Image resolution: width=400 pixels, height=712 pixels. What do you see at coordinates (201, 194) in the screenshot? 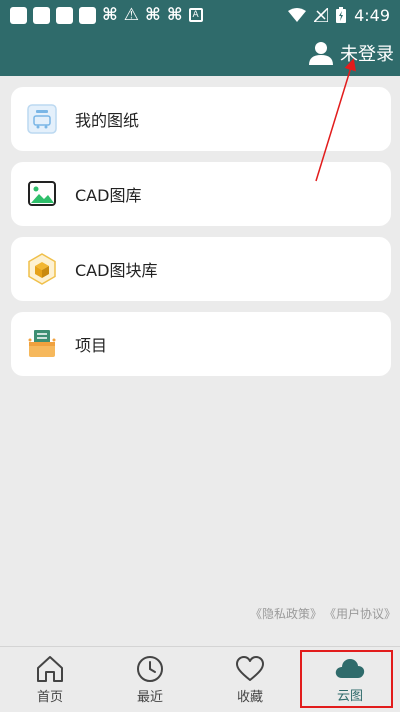
I see `menu-item-cad-gallery: CAD图库` at bounding box center [201, 194].